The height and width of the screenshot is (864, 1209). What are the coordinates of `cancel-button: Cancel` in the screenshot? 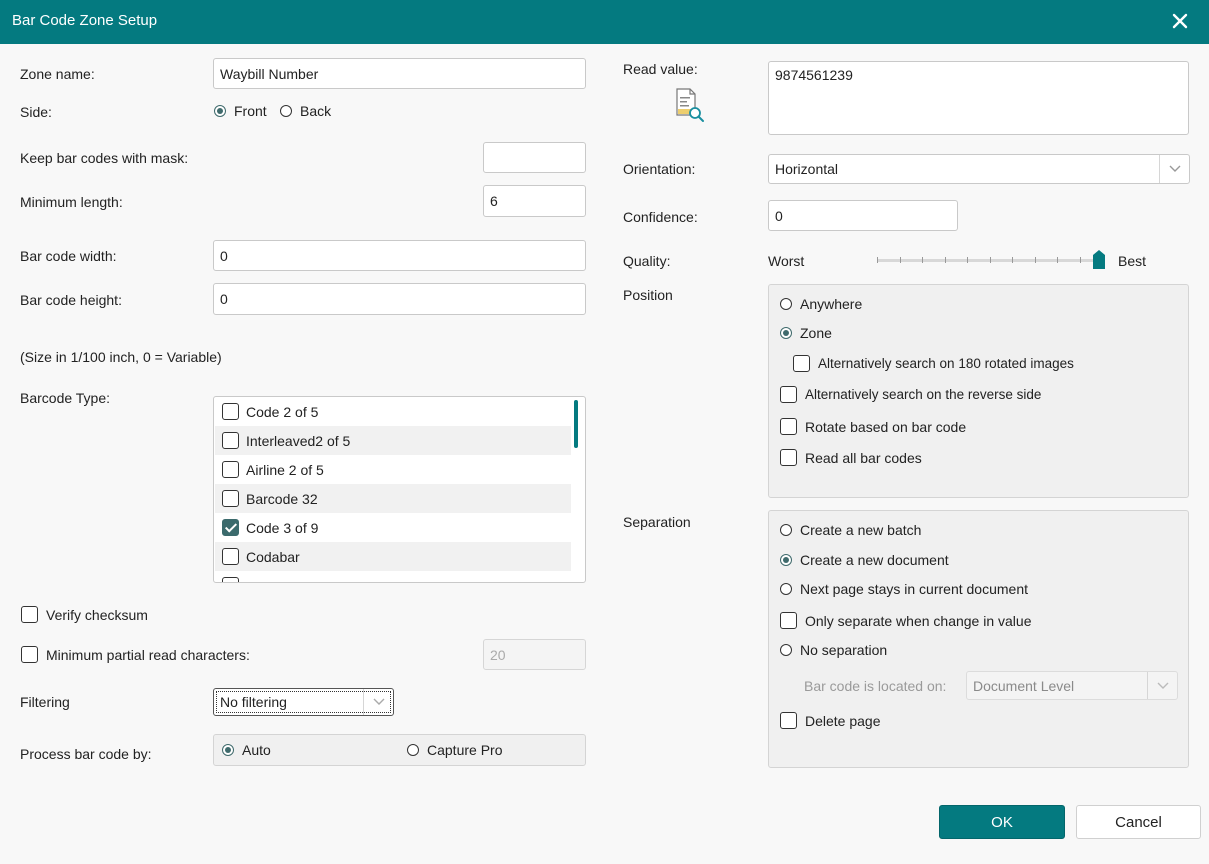 It's located at (1138, 822).